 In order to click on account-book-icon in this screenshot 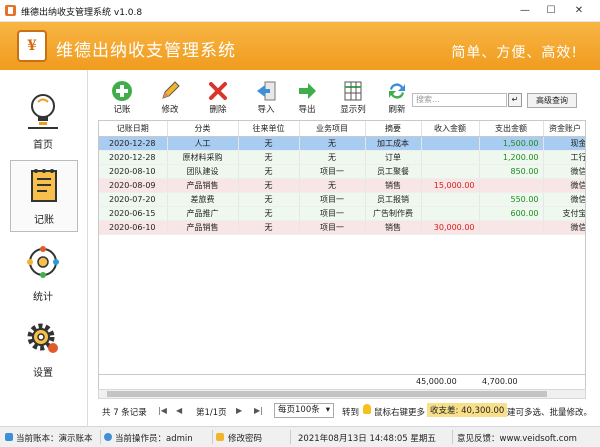, I will do `click(9, 437)`.